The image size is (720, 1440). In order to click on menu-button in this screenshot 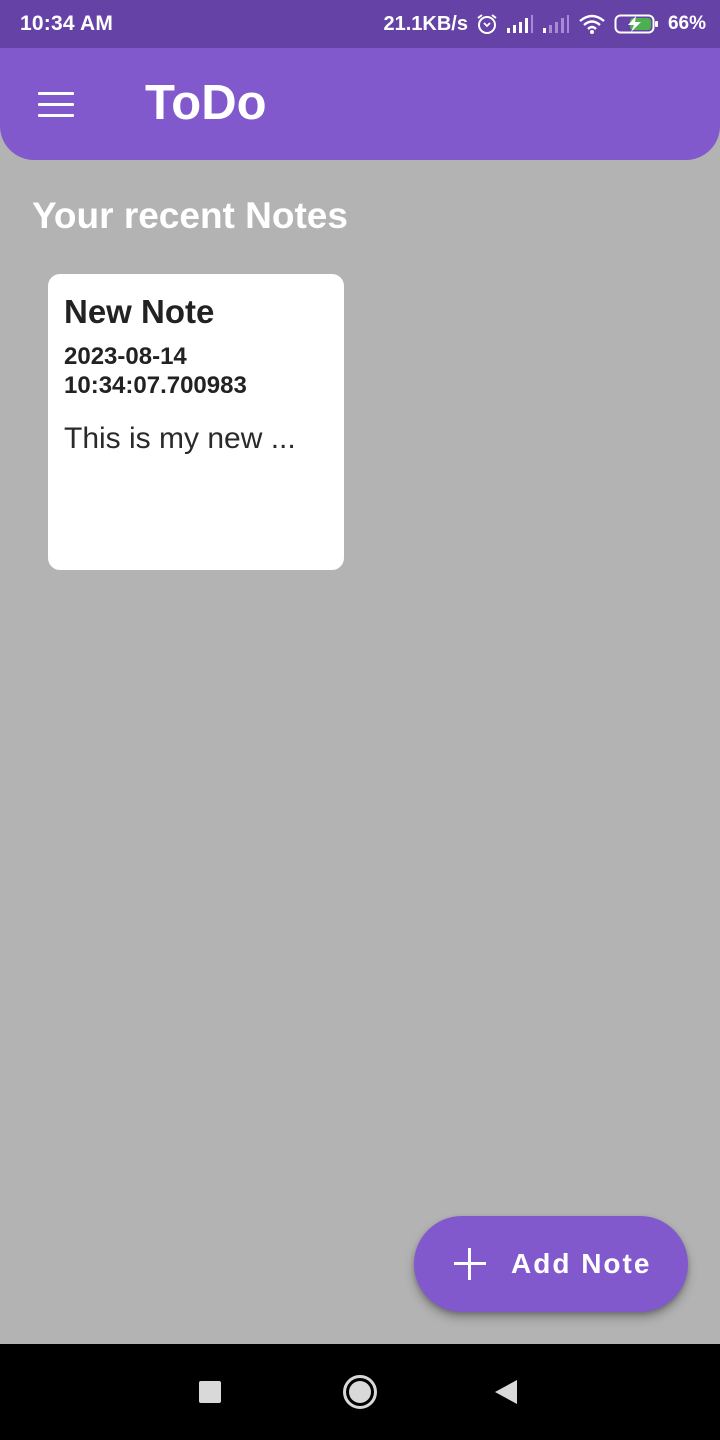, I will do `click(56, 104)`.